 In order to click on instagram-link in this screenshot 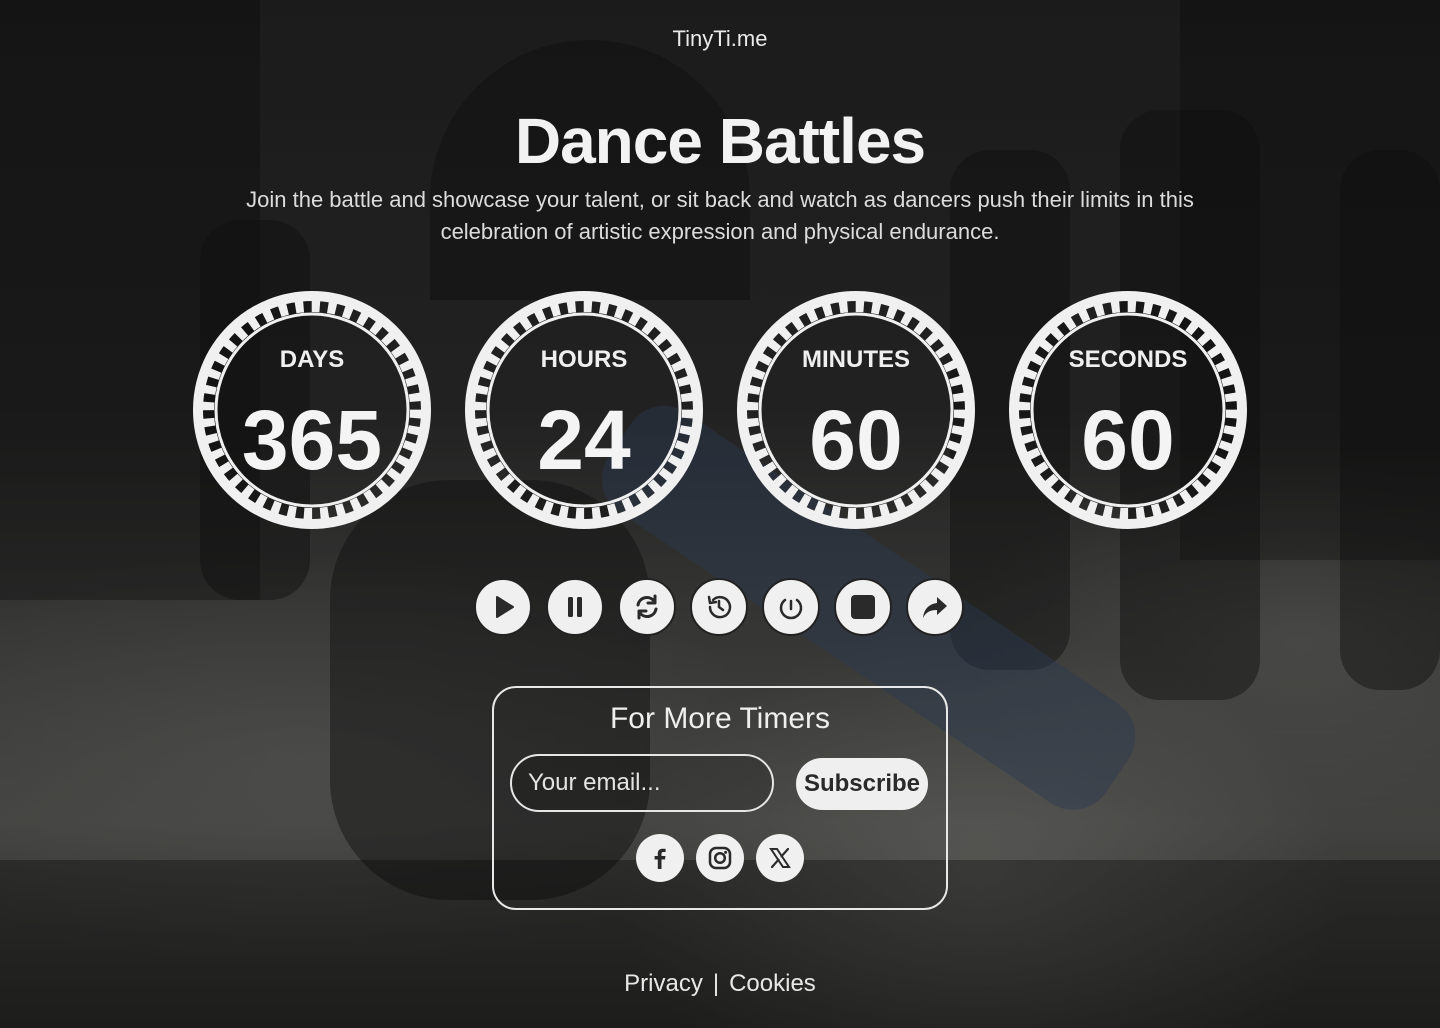, I will do `click(720, 858)`.